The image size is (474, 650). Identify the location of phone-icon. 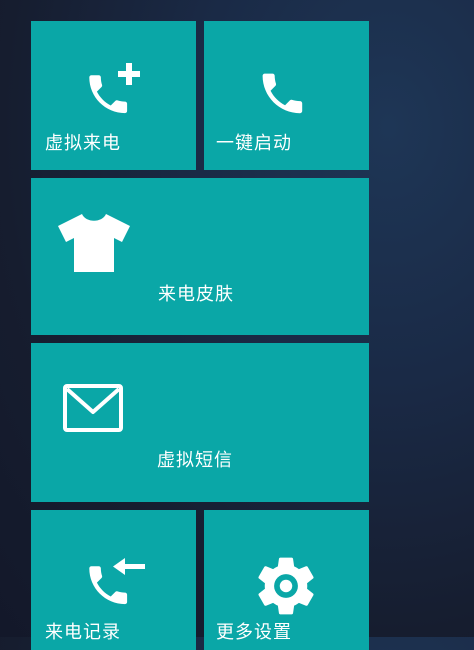
(282, 93).